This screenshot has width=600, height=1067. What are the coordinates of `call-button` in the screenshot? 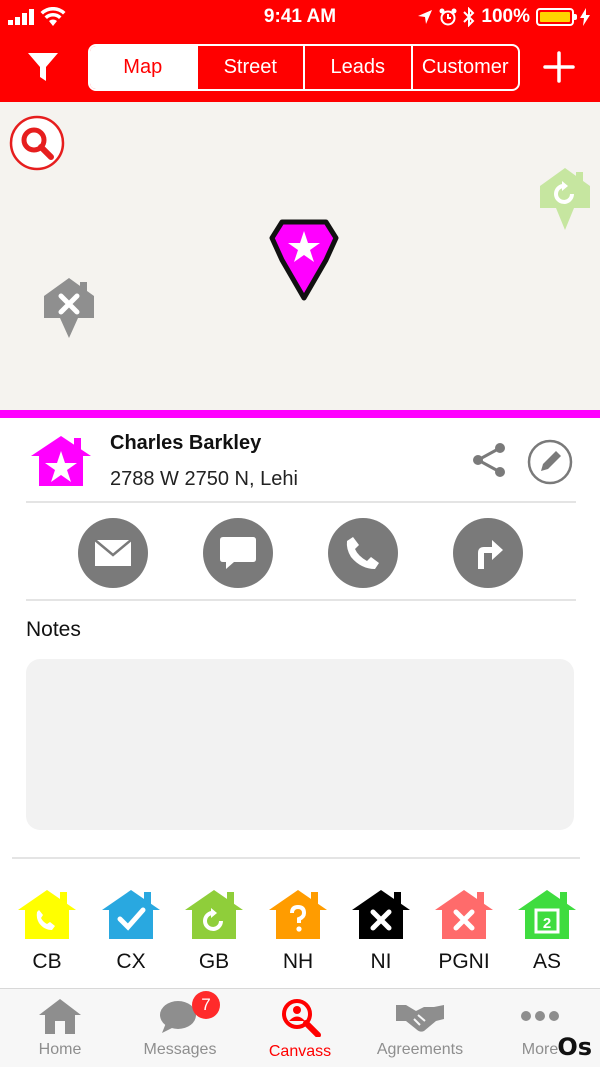 It's located at (363, 553).